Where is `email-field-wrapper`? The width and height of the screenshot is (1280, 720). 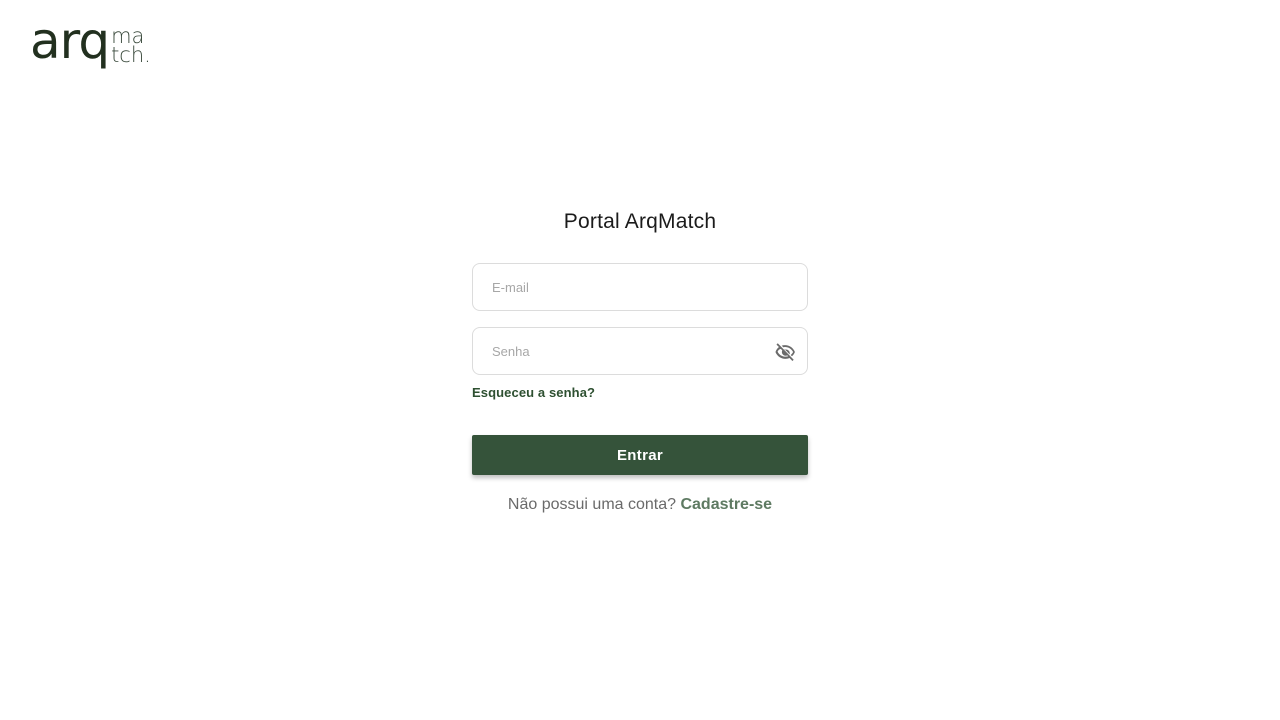 email-field-wrapper is located at coordinates (640, 287).